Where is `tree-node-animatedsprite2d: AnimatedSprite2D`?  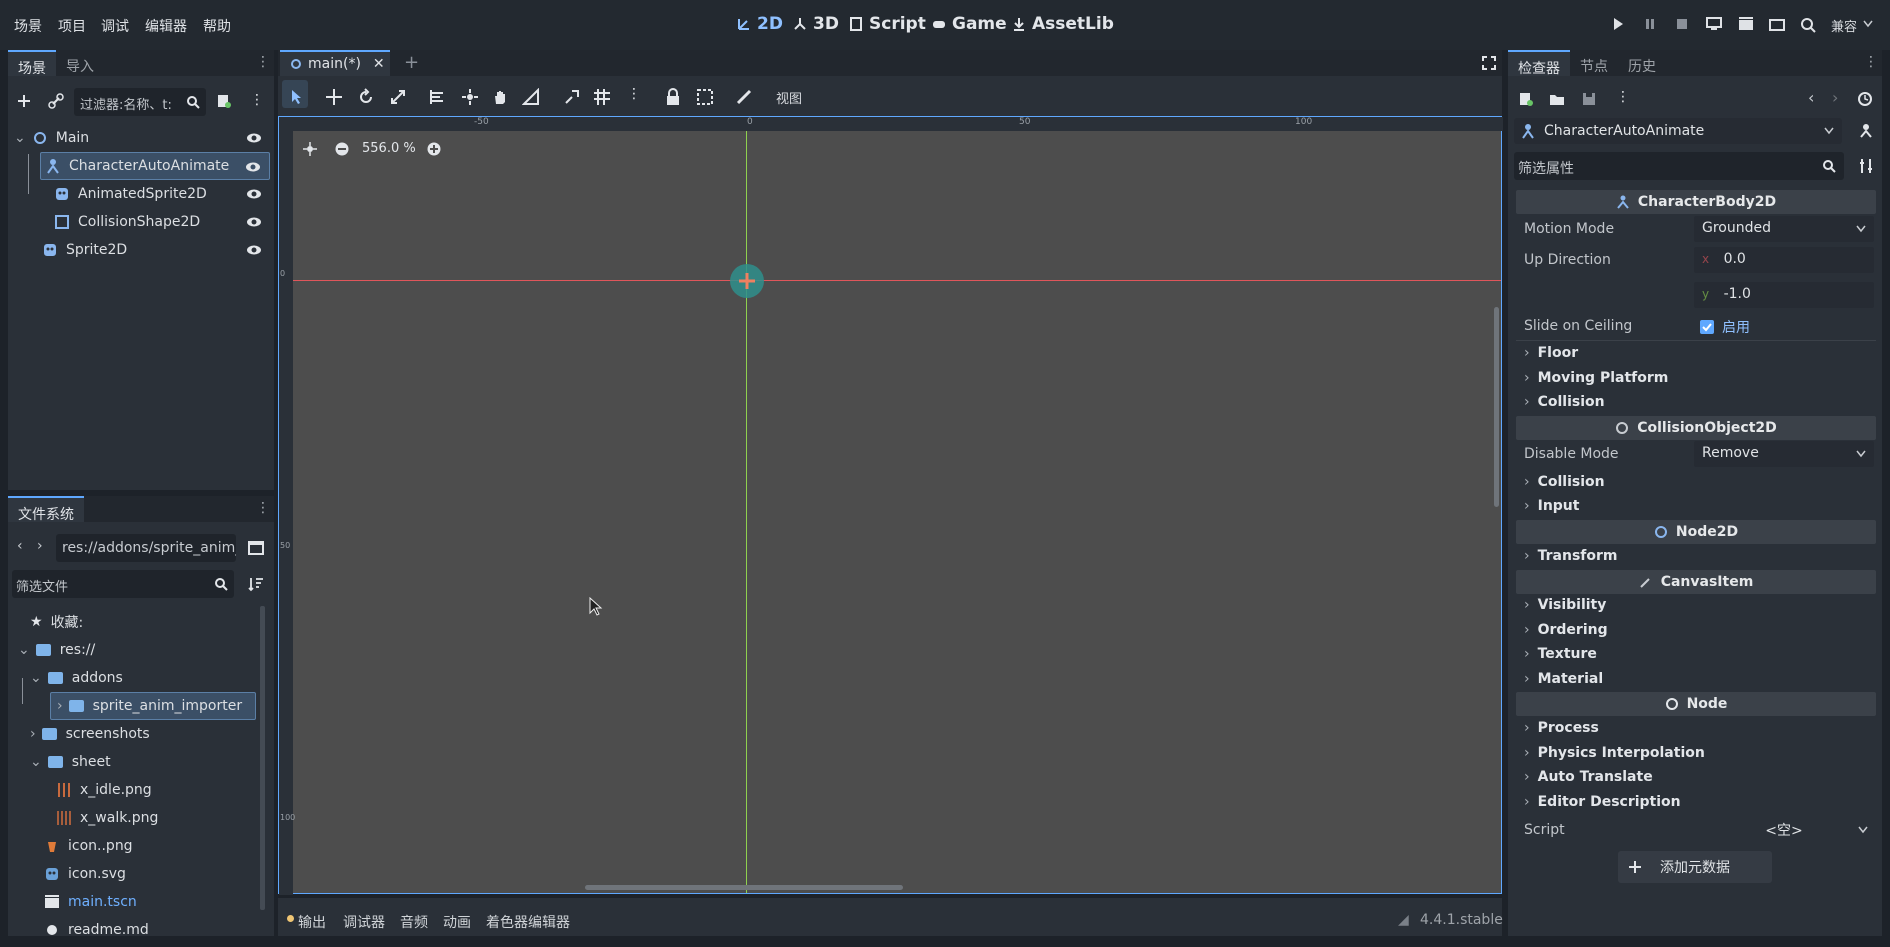
tree-node-animatedsprite2d: AnimatedSprite2D is located at coordinates (162, 194).